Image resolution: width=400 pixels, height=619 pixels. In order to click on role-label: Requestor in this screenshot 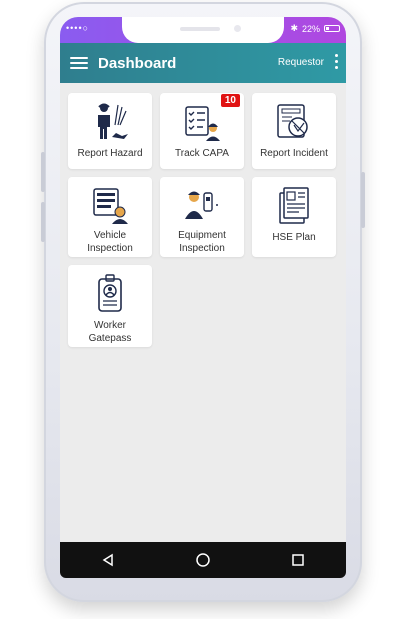, I will do `click(301, 62)`.